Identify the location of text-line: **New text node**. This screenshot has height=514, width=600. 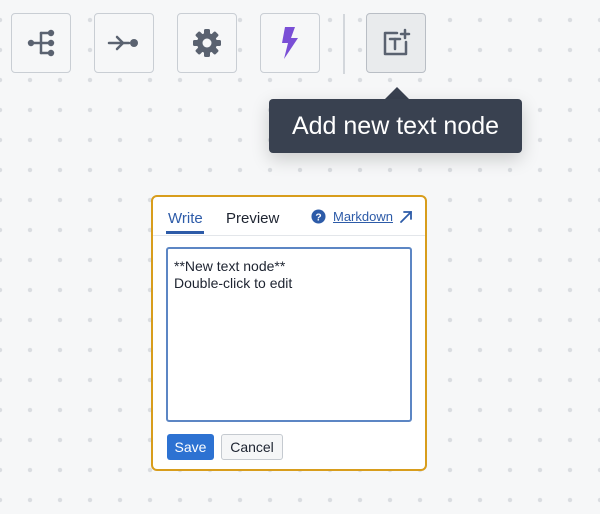
(230, 266).